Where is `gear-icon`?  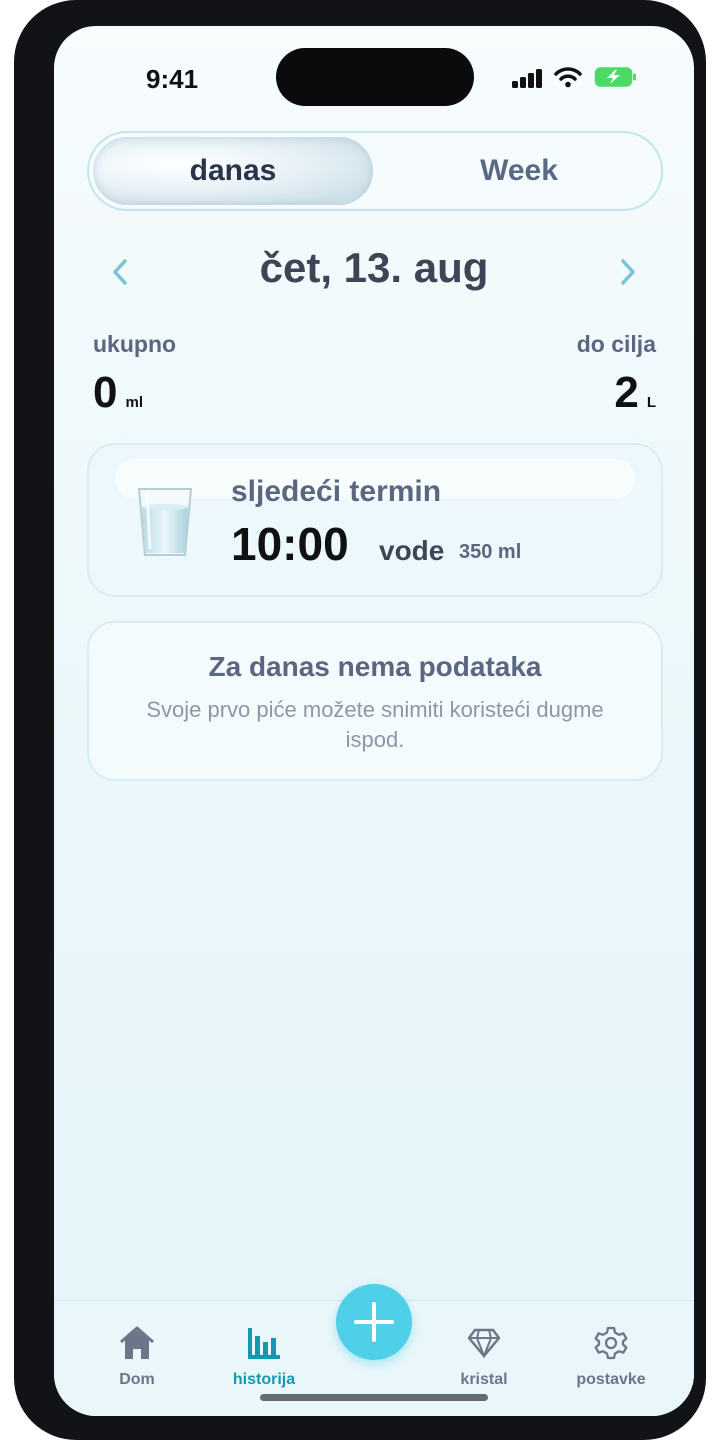 gear-icon is located at coordinates (611, 1343).